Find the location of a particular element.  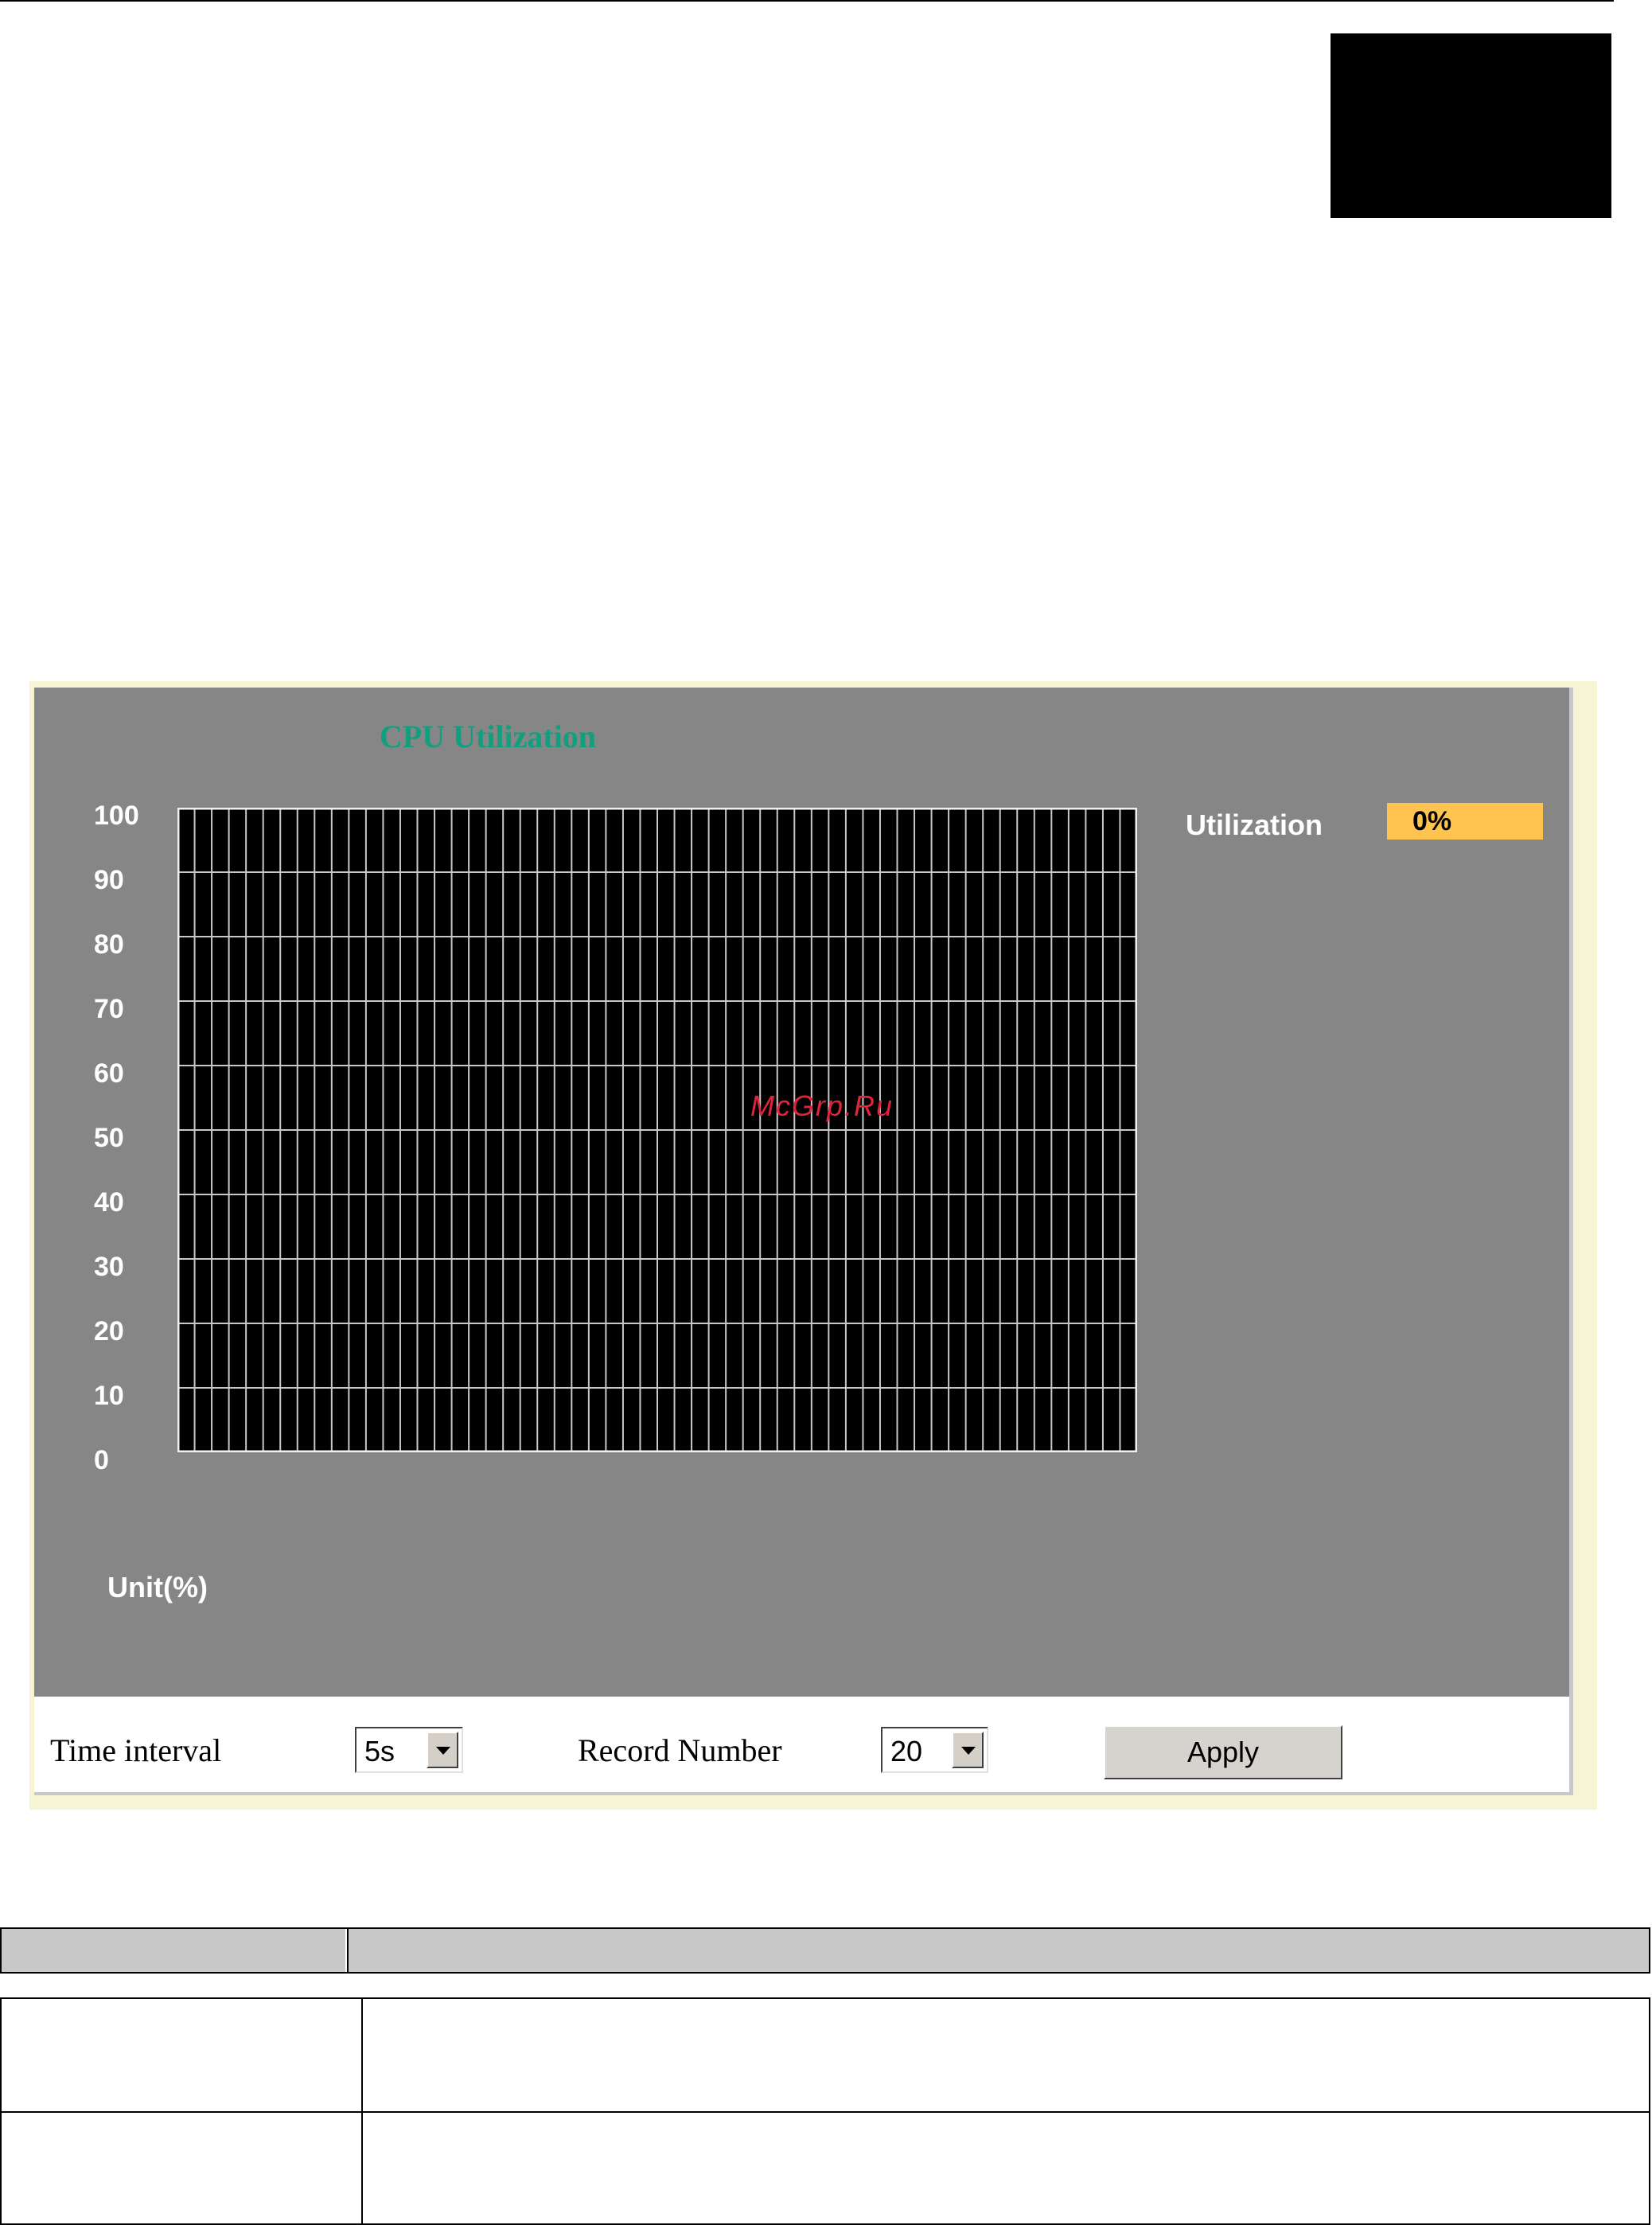

record-number-label: Record Number is located at coordinates (680, 1750).